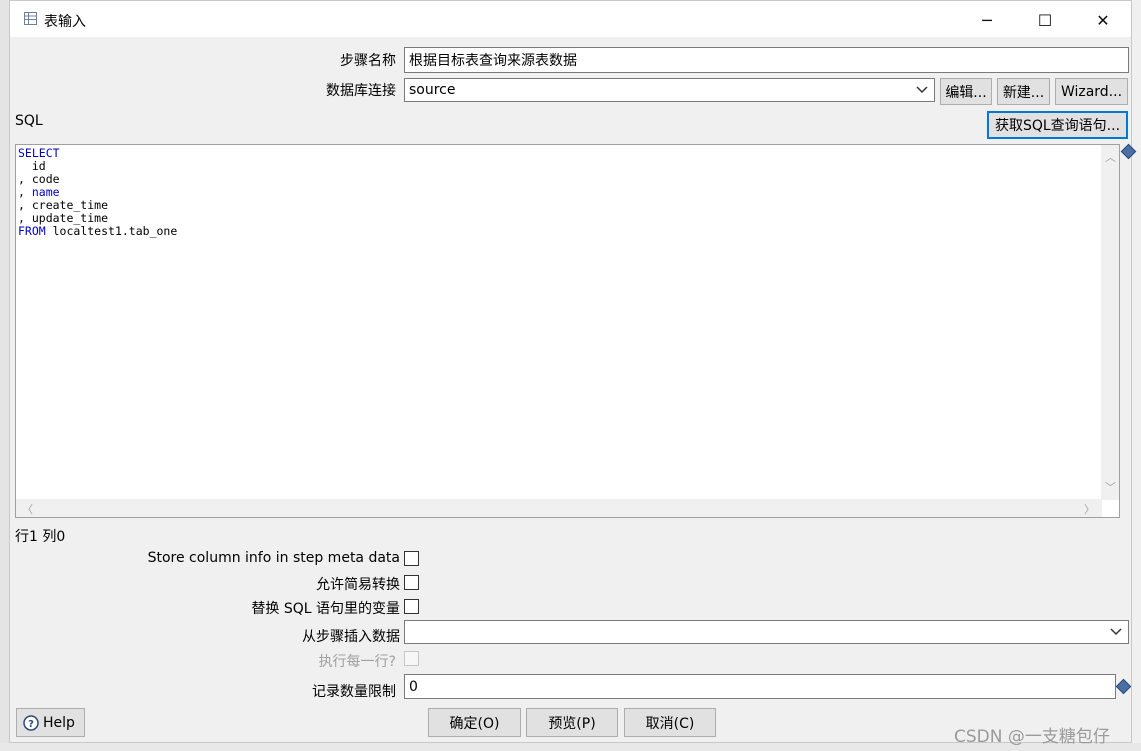 Image resolution: width=1141 pixels, height=751 pixels. What do you see at coordinates (32, 231) in the screenshot?
I see `sql-keyword: FROM` at bounding box center [32, 231].